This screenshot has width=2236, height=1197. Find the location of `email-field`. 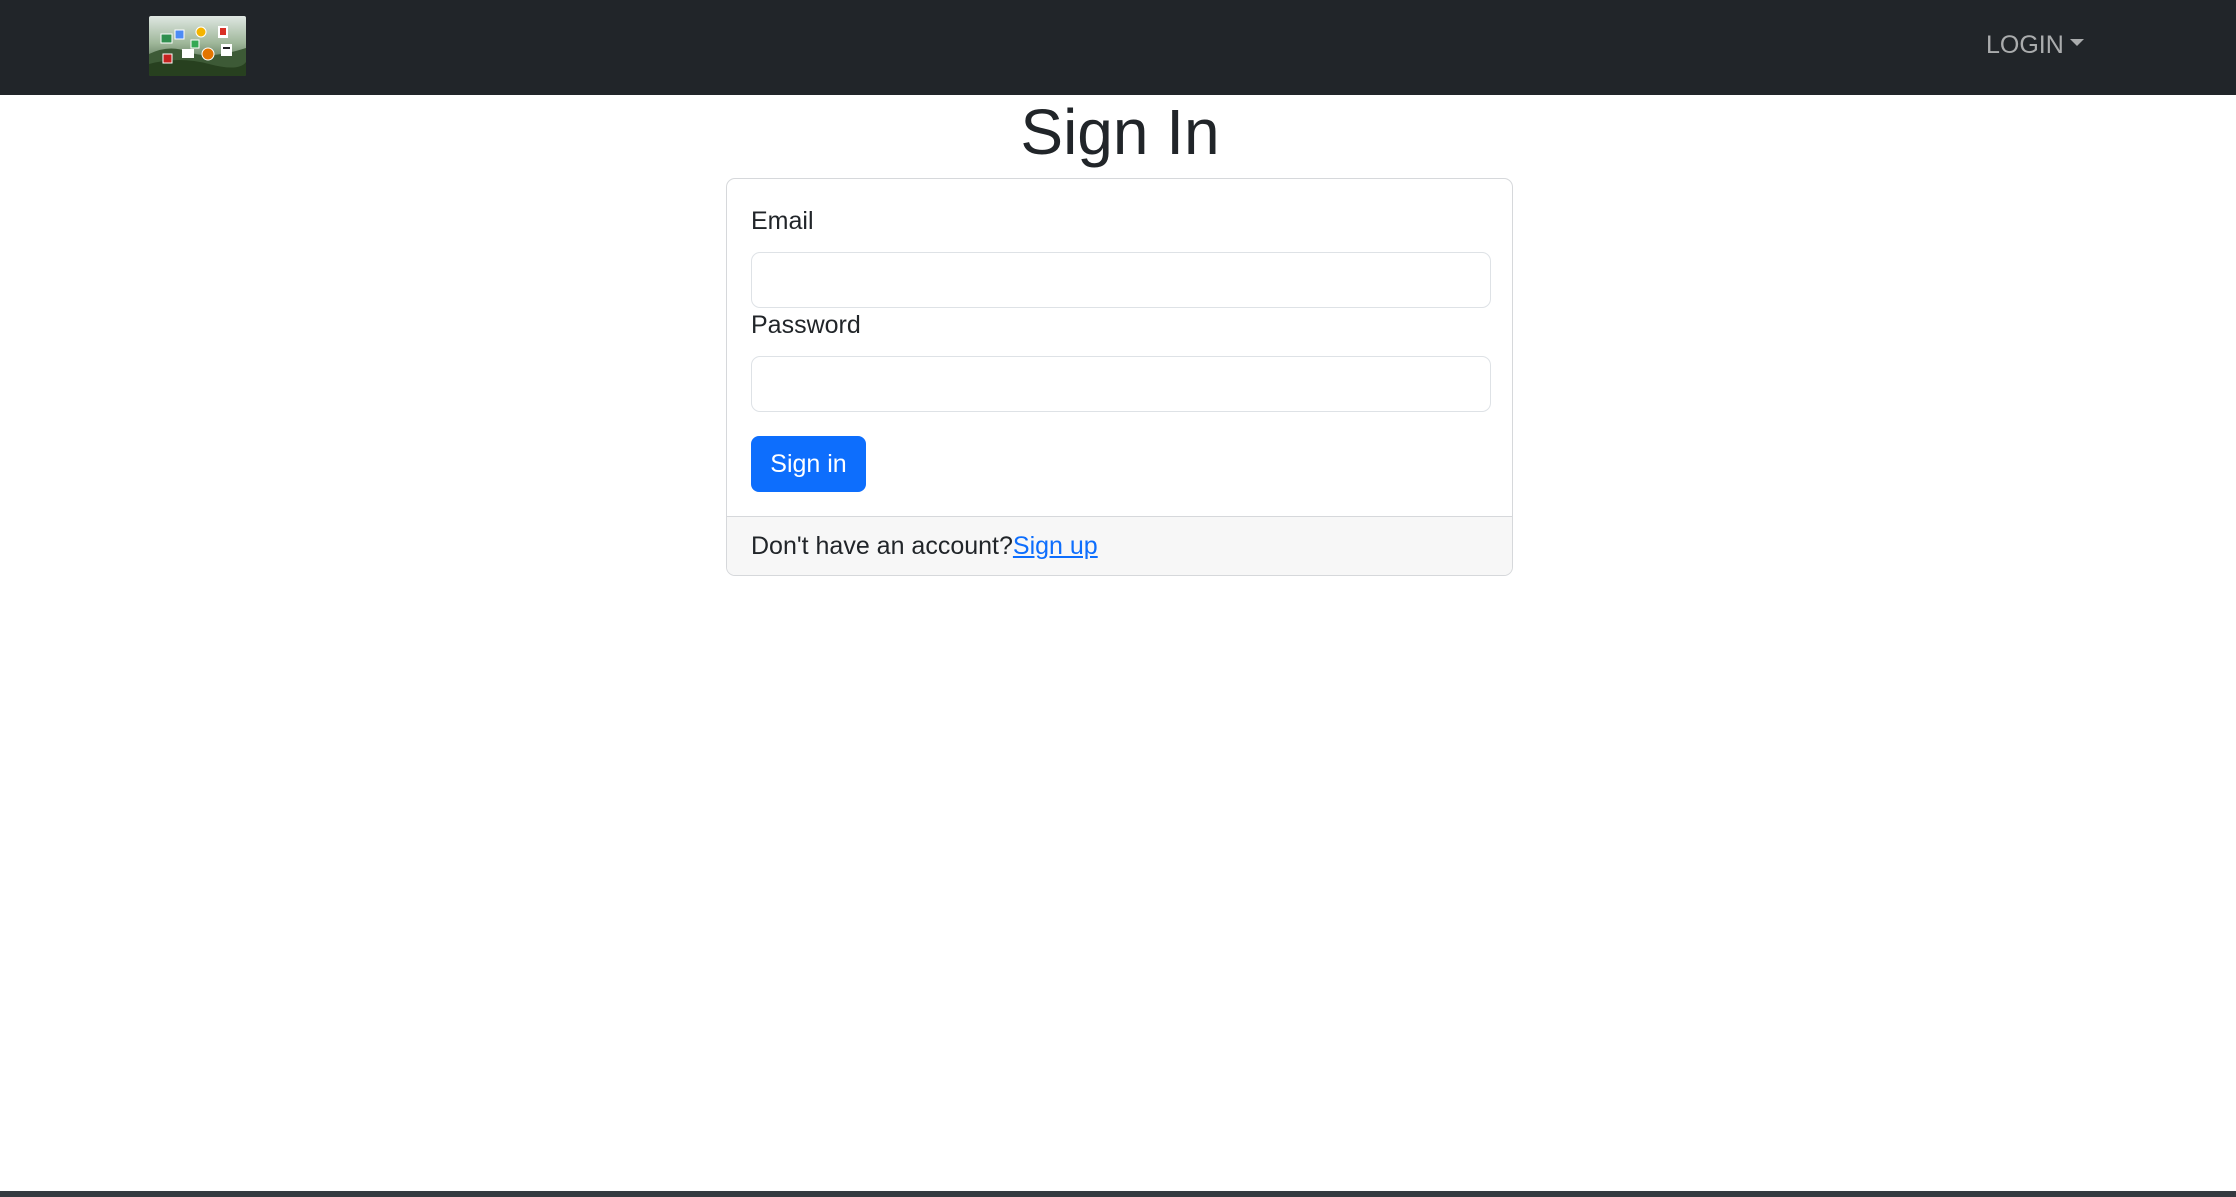

email-field is located at coordinates (1121, 280).